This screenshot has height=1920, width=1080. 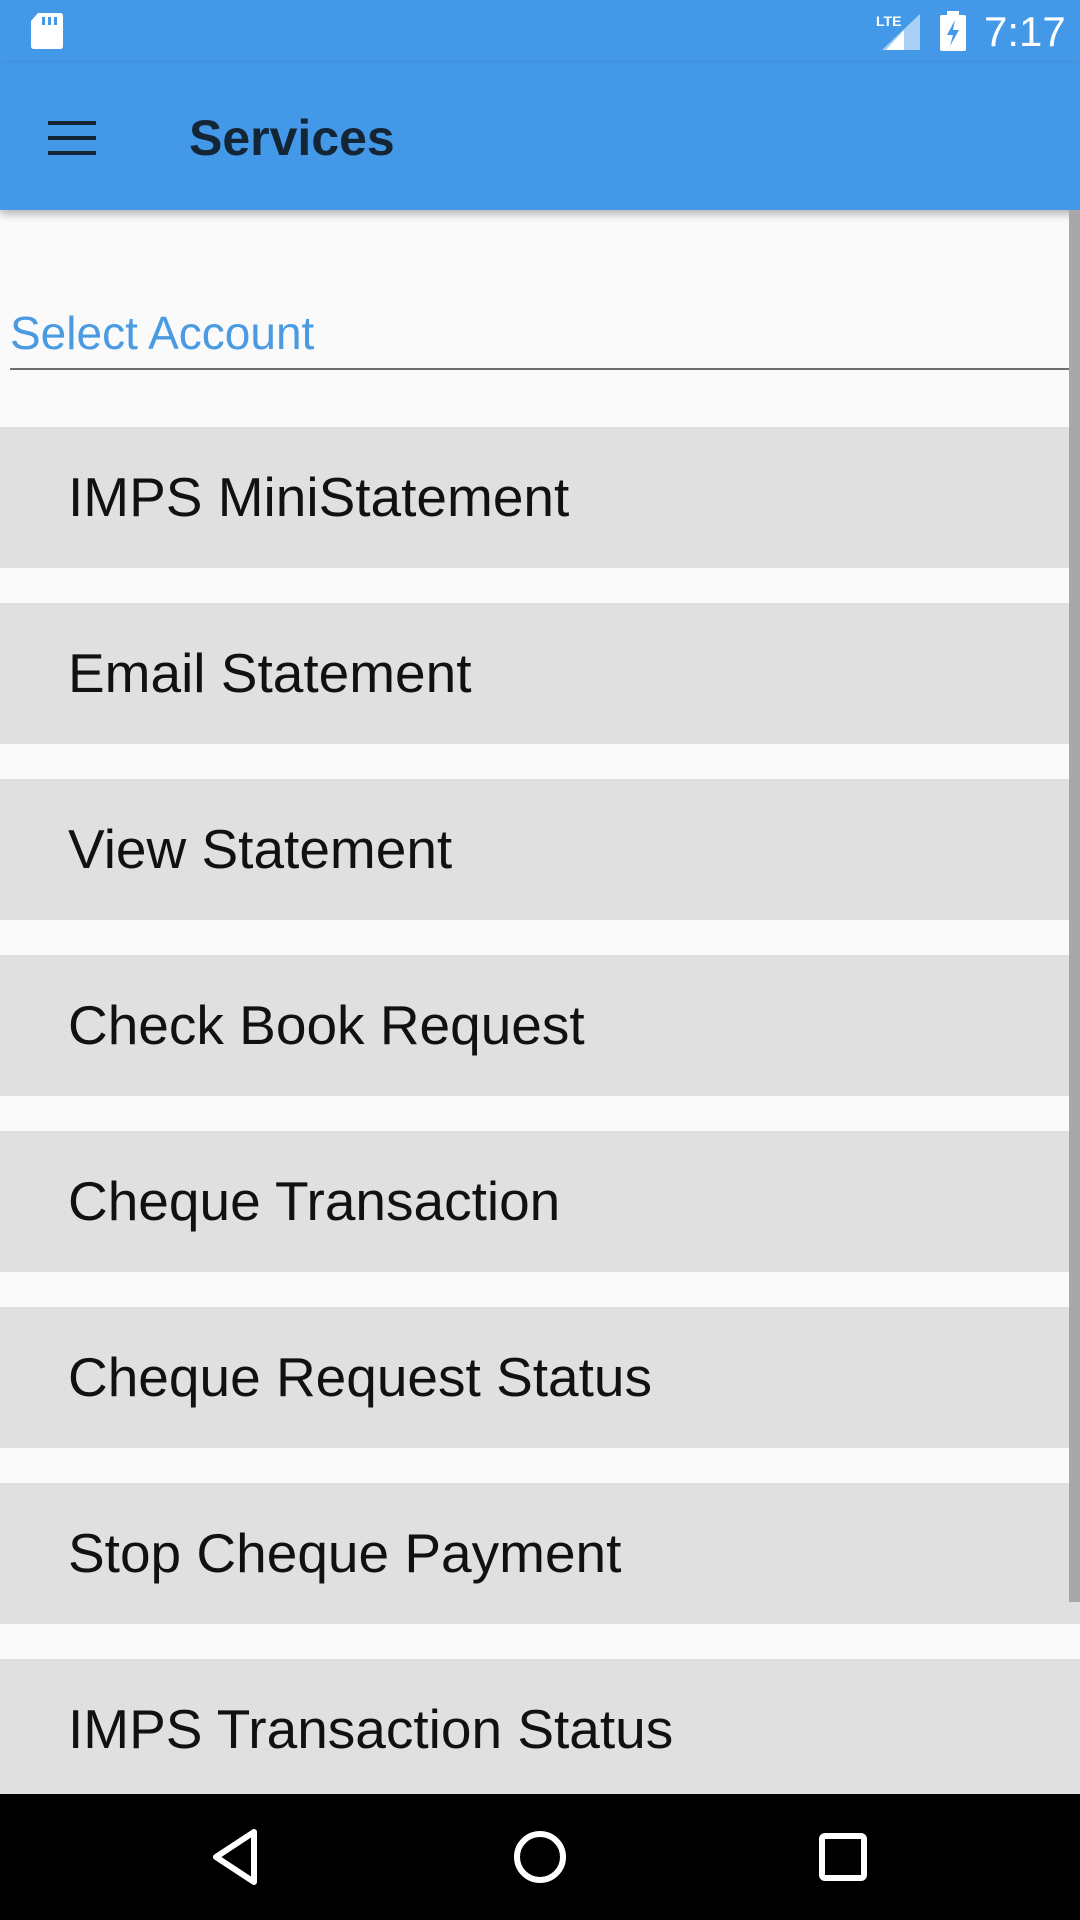 I want to click on app-bar: Services, so click(x=540, y=136).